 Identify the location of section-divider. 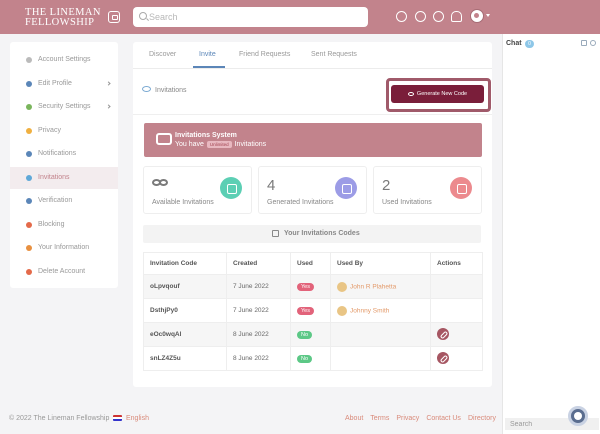
(312, 114).